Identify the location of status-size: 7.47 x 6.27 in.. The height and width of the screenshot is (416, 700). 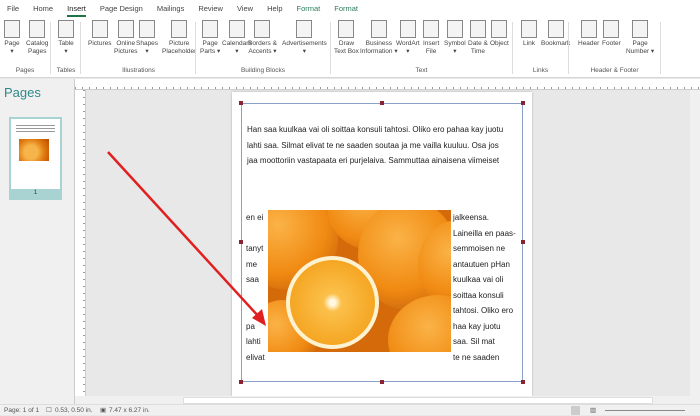
(129, 410).